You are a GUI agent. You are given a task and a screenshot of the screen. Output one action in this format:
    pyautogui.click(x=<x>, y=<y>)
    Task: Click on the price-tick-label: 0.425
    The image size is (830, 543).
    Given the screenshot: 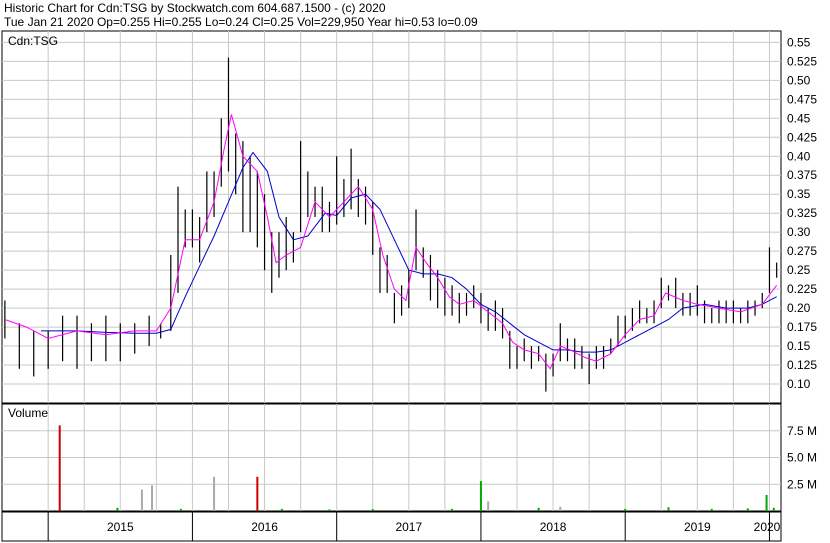 What is the action you would take?
    pyautogui.click(x=802, y=137)
    